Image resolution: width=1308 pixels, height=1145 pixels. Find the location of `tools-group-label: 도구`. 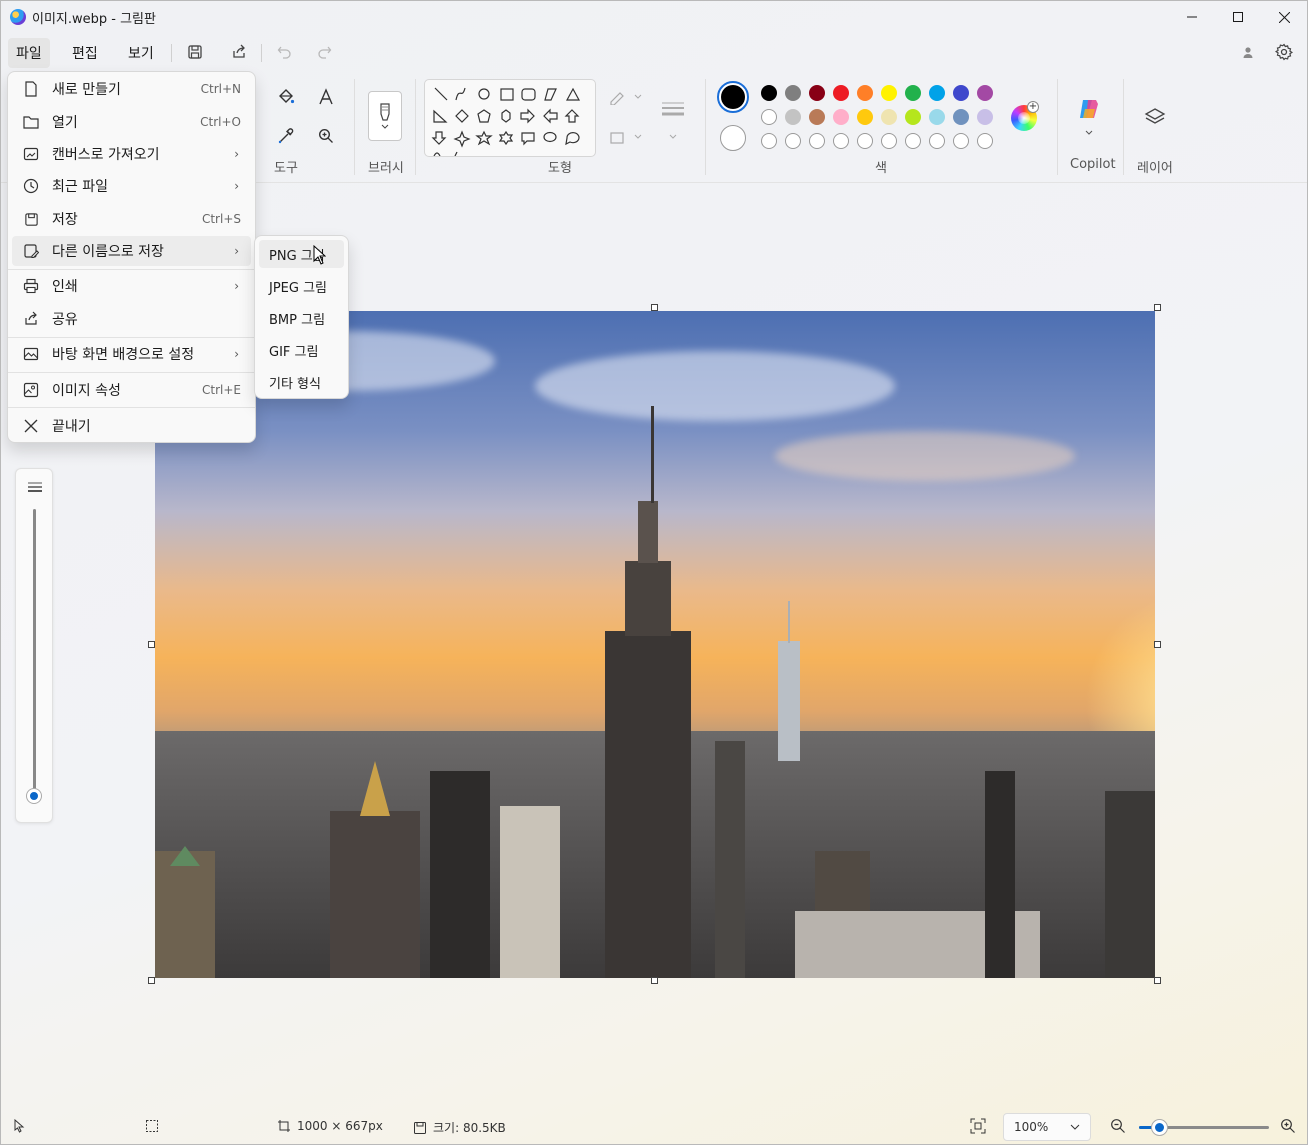

tools-group-label: 도구 is located at coordinates (286, 168).